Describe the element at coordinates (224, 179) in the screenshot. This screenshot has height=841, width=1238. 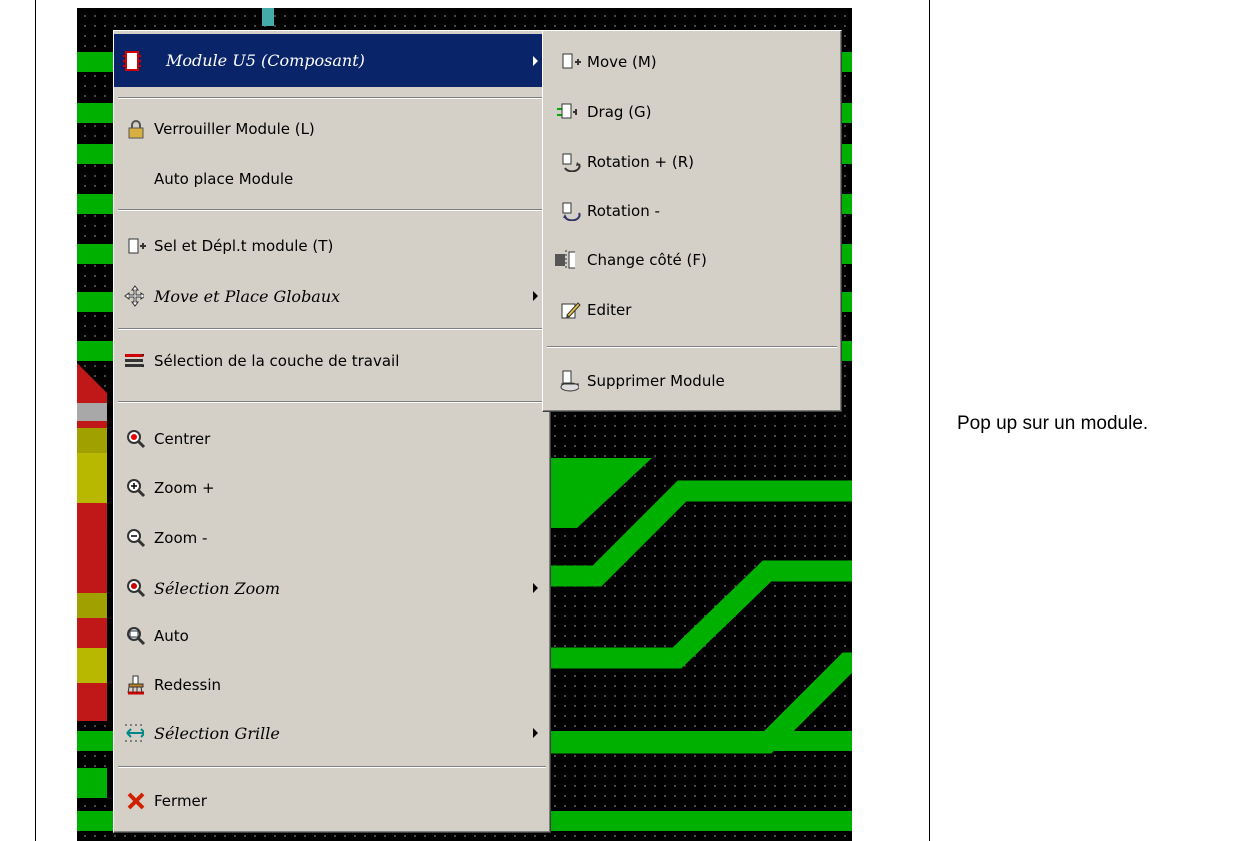
I see `menu-item-label: Auto place Module` at that location.